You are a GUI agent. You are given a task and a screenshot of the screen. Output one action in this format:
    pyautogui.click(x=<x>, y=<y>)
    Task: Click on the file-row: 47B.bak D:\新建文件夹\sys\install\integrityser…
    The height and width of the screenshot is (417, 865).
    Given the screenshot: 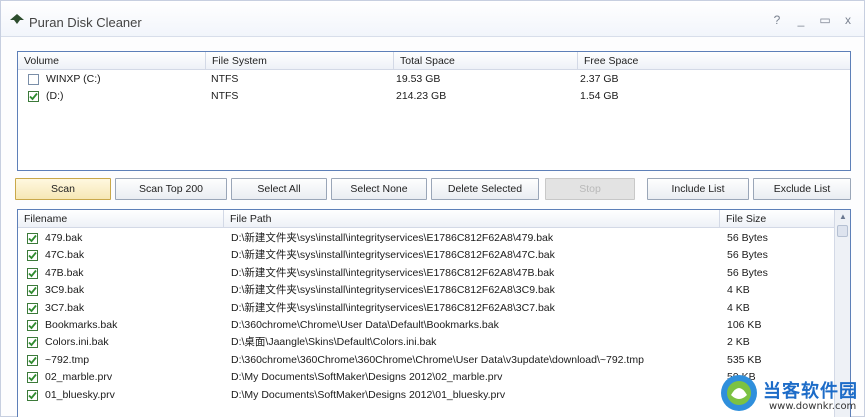 What is the action you would take?
    pyautogui.click(x=427, y=273)
    